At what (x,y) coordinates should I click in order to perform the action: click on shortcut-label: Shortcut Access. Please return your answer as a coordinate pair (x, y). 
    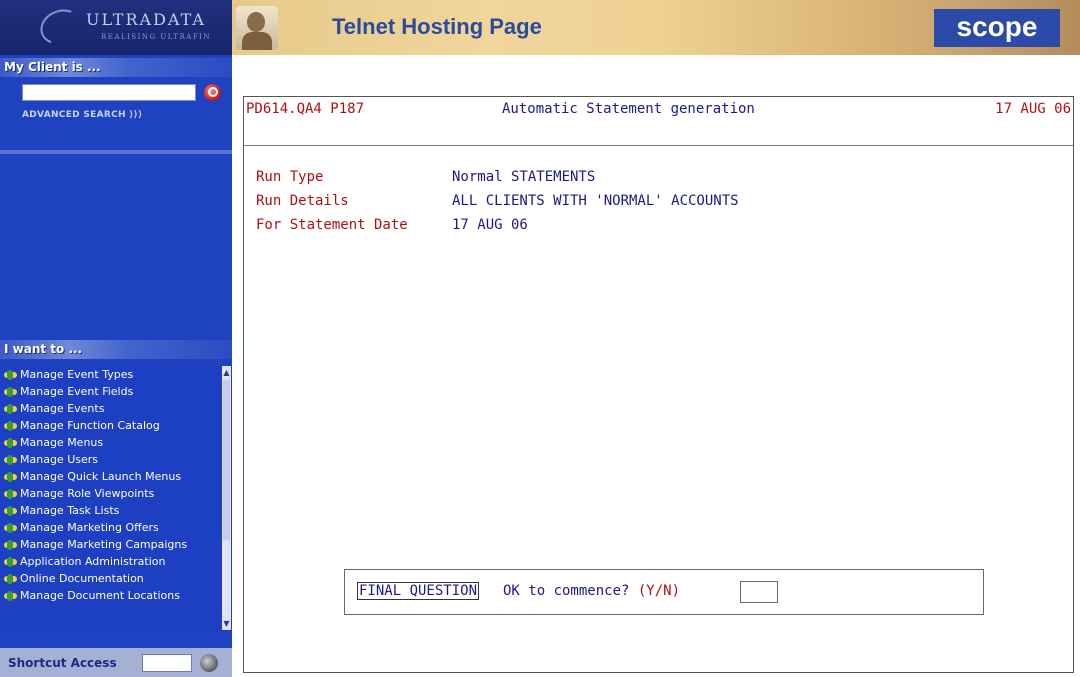
    Looking at the image, I should click on (62, 663).